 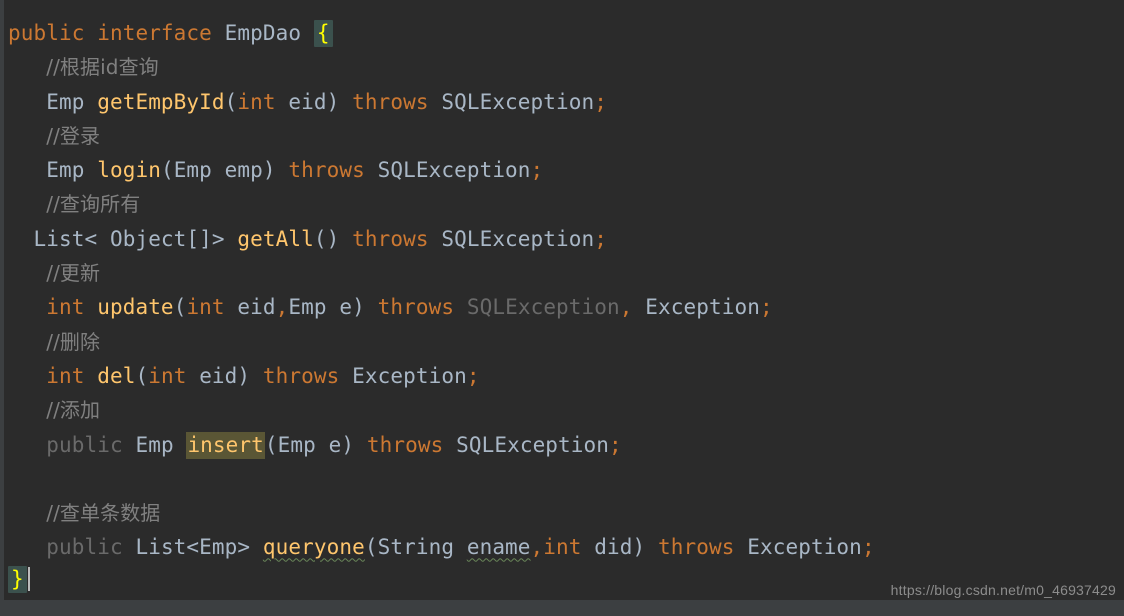 I want to click on brace-close-highlight: }, so click(x=17, y=579).